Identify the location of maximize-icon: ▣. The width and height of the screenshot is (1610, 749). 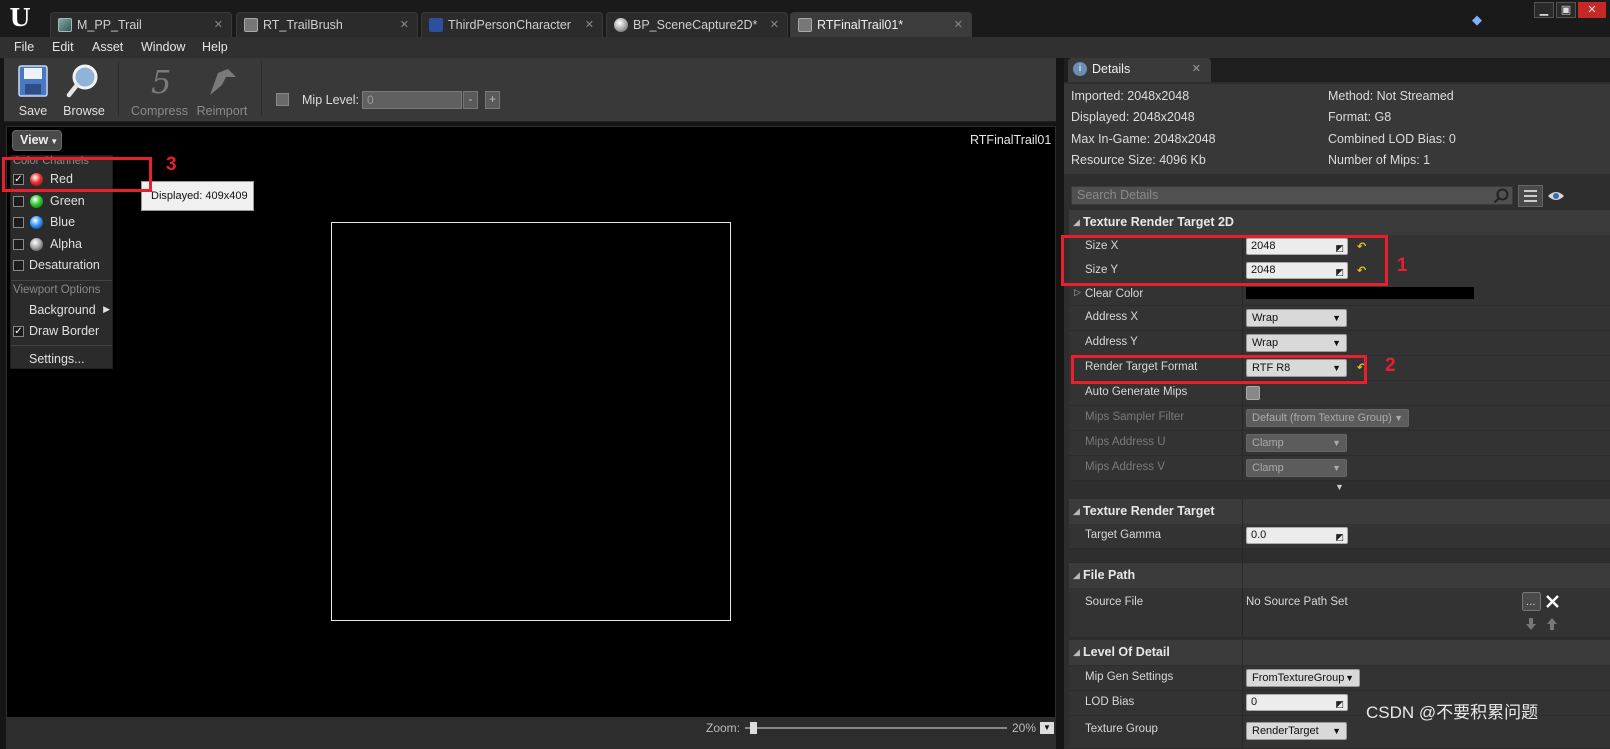
(1566, 10).